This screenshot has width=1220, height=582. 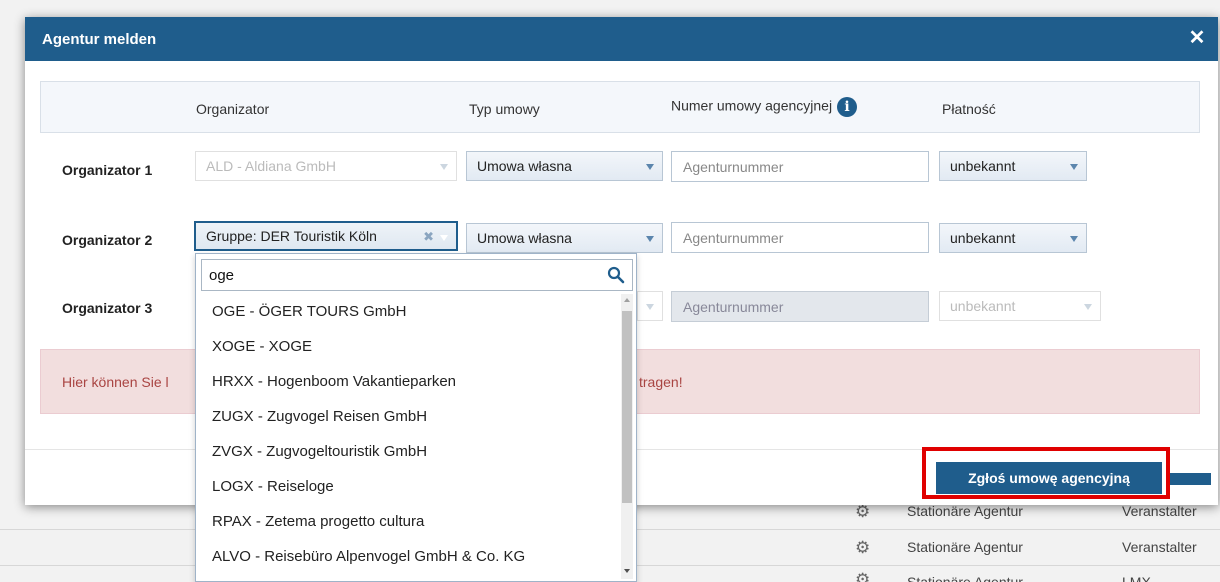 What do you see at coordinates (983, 306) in the screenshot?
I see `payment-3-value: unbekannt` at bounding box center [983, 306].